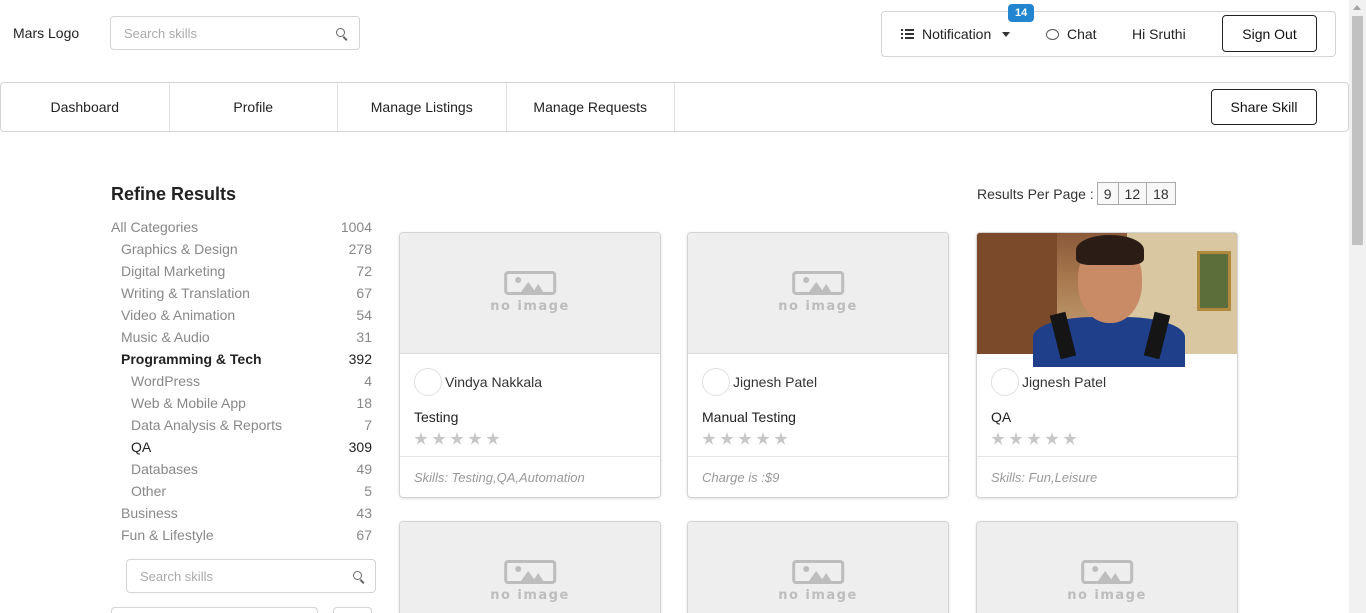 This screenshot has height=613, width=1366. I want to click on subcategory-item: WordPress 4, so click(241, 381).